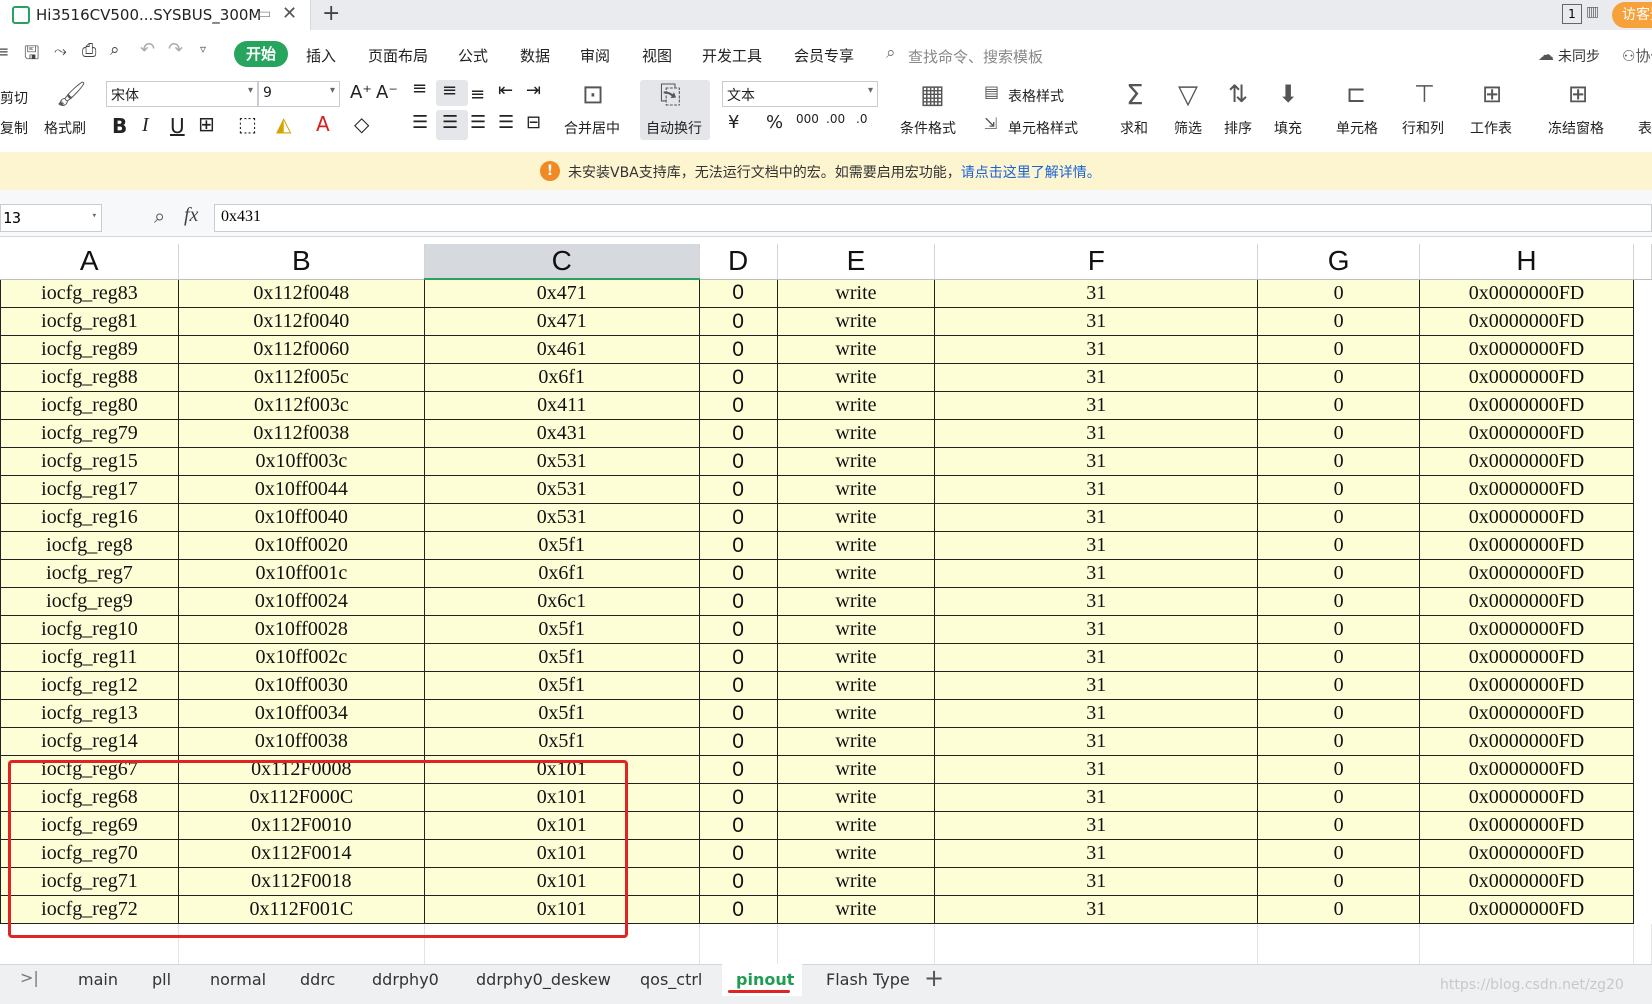 Image resolution: width=1652 pixels, height=1004 pixels. Describe the element at coordinates (14, 98) in the screenshot. I see `cut-button: 剪切` at that location.